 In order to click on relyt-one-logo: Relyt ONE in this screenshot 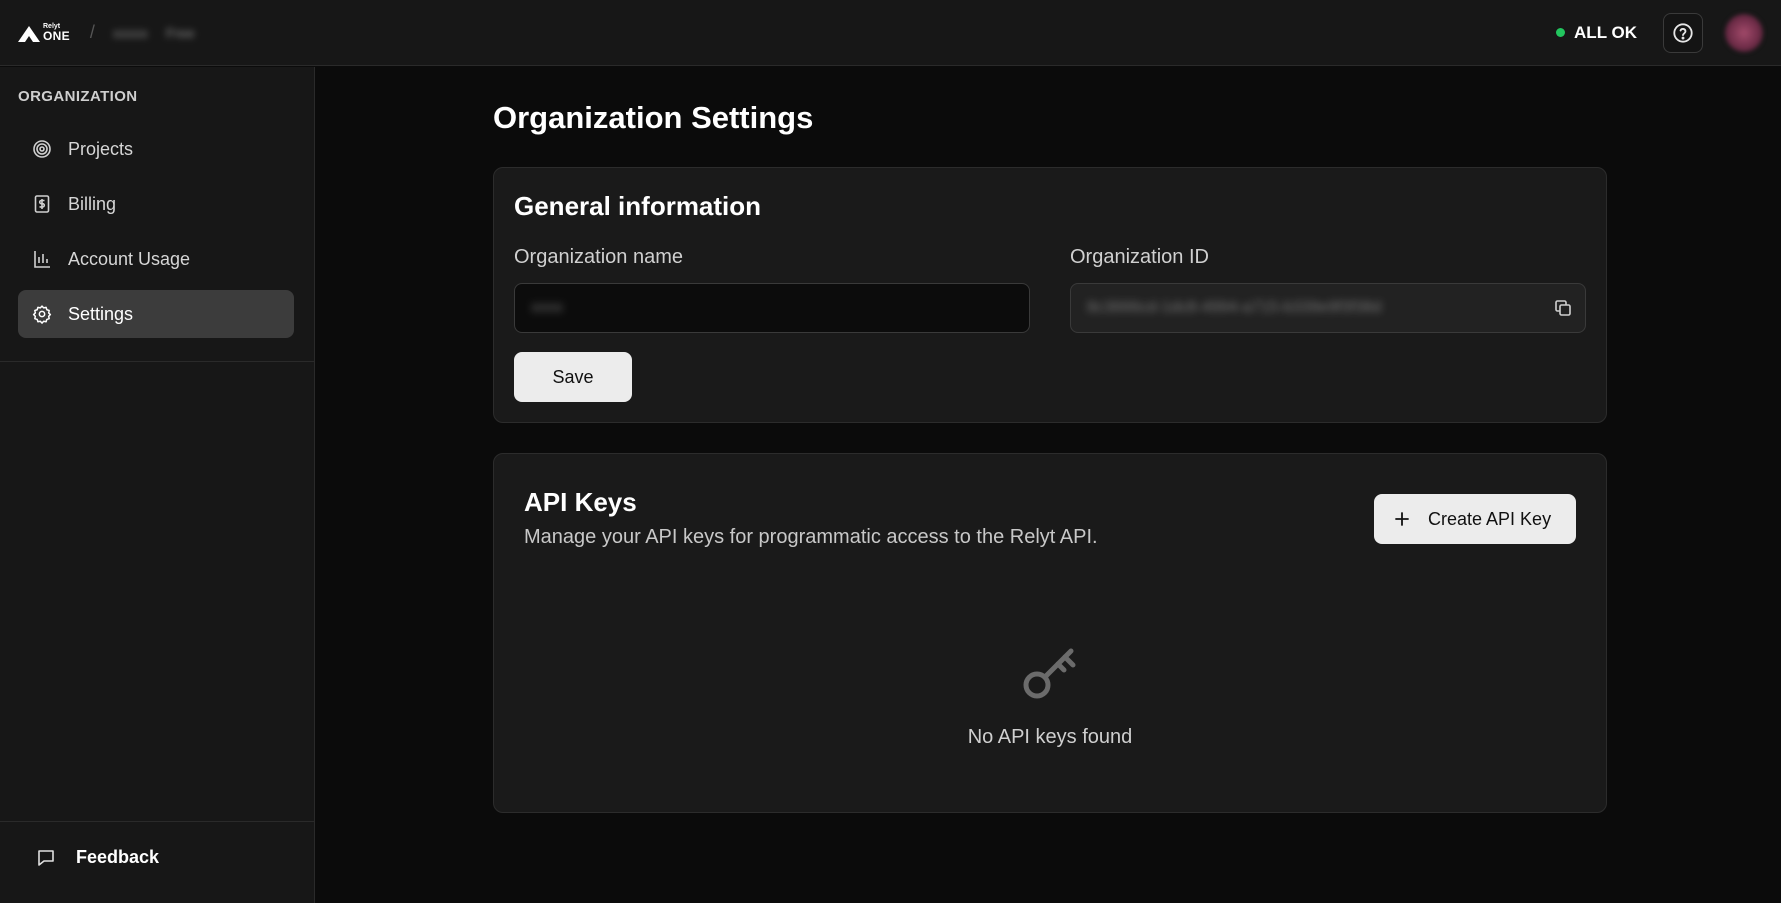, I will do `click(44, 32)`.